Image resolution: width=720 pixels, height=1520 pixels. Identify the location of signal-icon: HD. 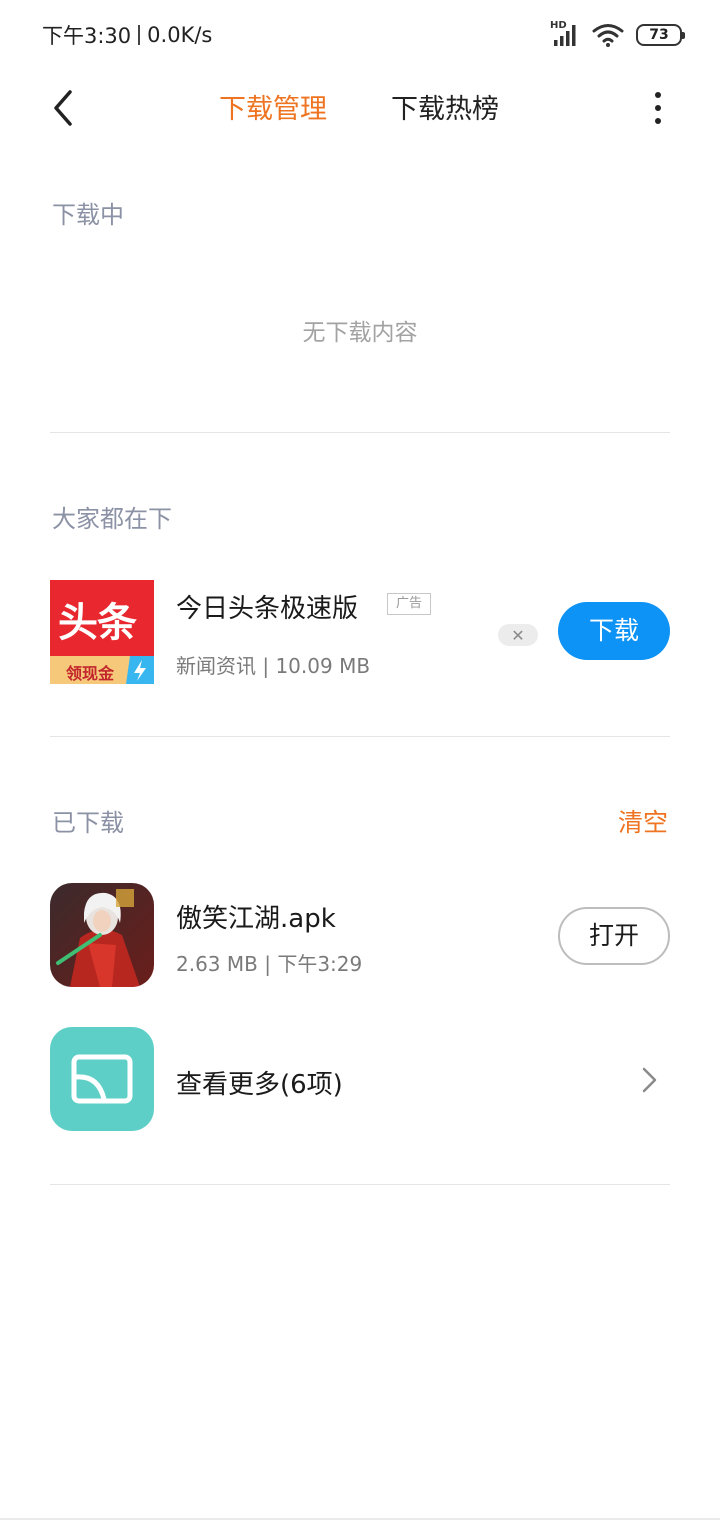
(565, 34).